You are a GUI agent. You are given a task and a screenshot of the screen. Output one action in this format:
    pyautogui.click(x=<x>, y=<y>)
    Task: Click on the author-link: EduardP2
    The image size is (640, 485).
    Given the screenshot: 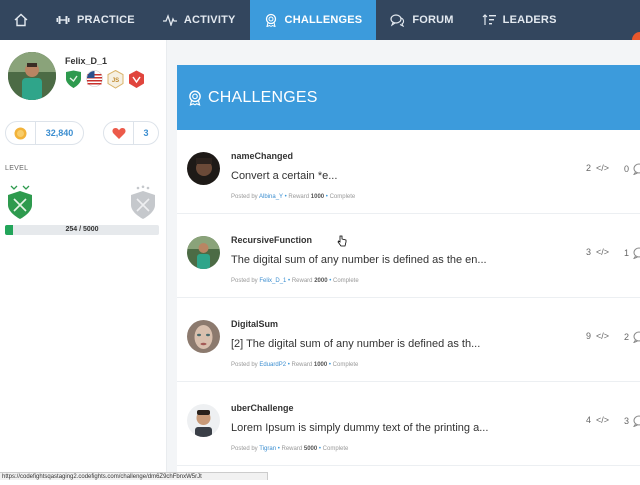 What is the action you would take?
    pyautogui.click(x=272, y=365)
    